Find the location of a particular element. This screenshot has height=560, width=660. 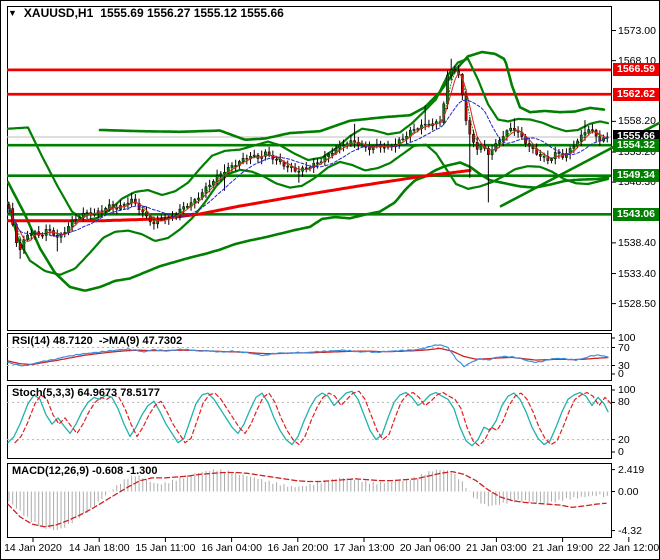

price-level-badge: 1554.32 is located at coordinates (636, 145).